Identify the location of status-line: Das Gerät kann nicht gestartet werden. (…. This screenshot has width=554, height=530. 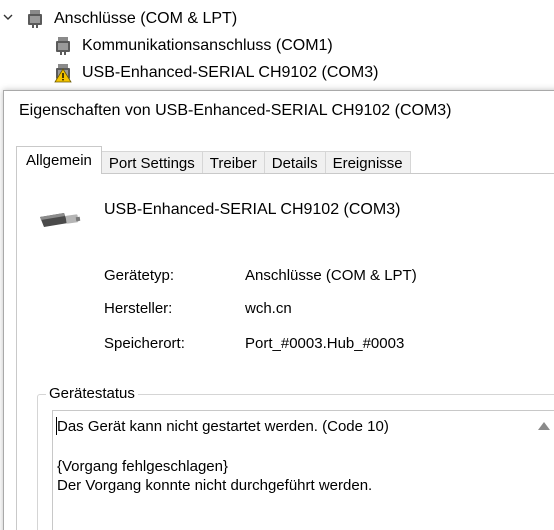
(223, 426).